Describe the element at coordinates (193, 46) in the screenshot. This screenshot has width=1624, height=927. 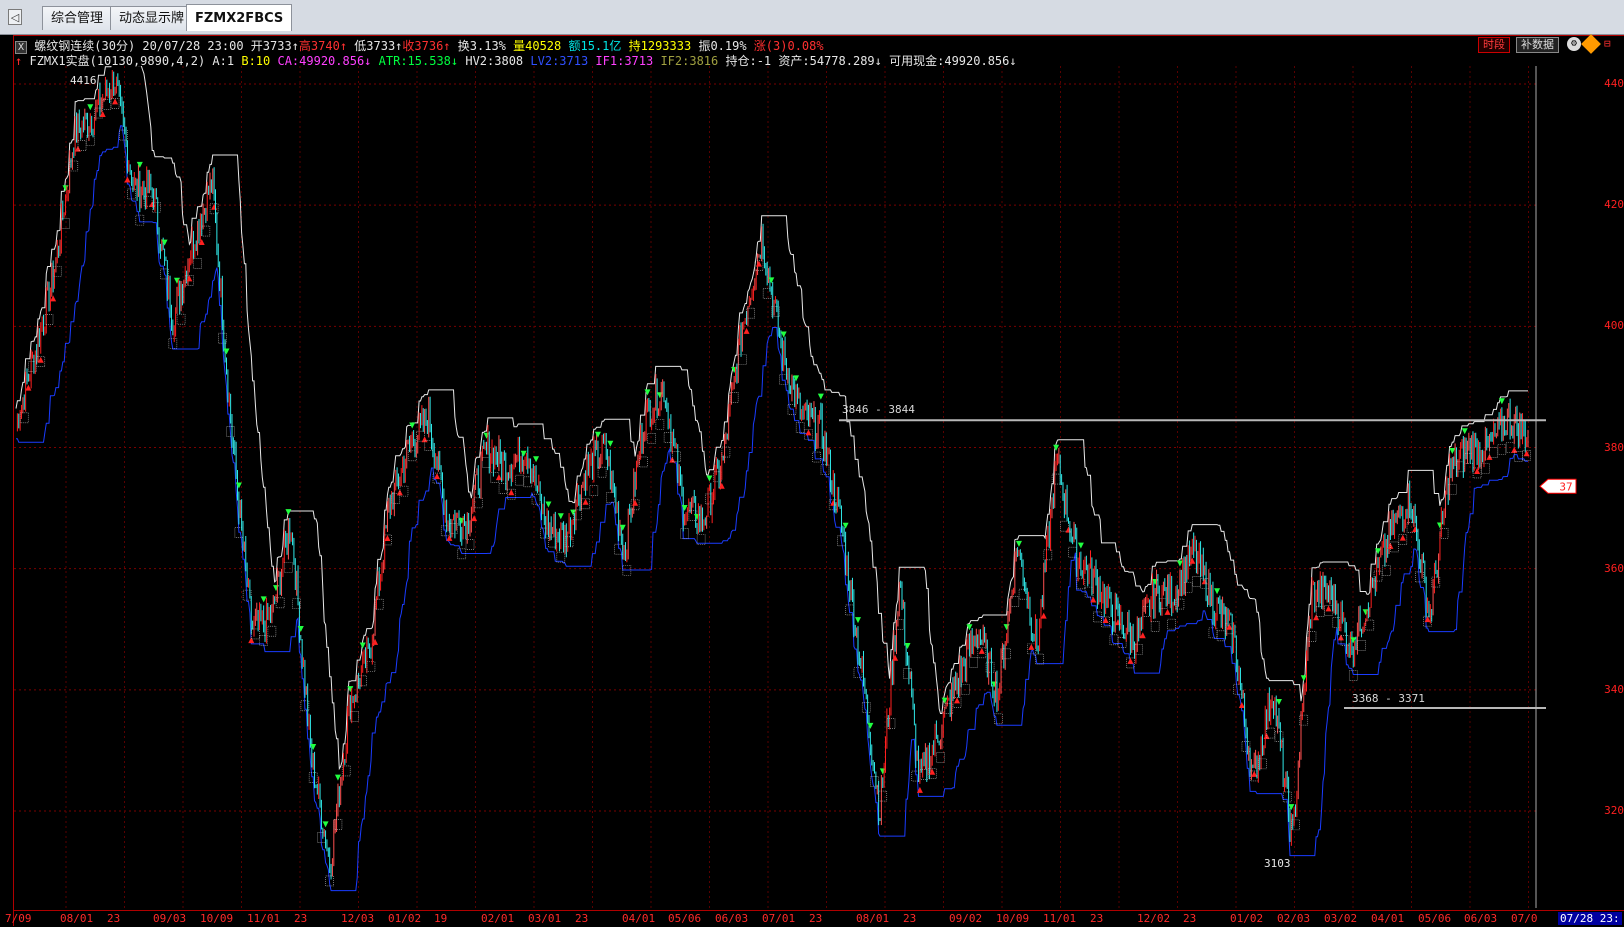
I see `bar-datetime: 20/07/28 23:00` at that location.